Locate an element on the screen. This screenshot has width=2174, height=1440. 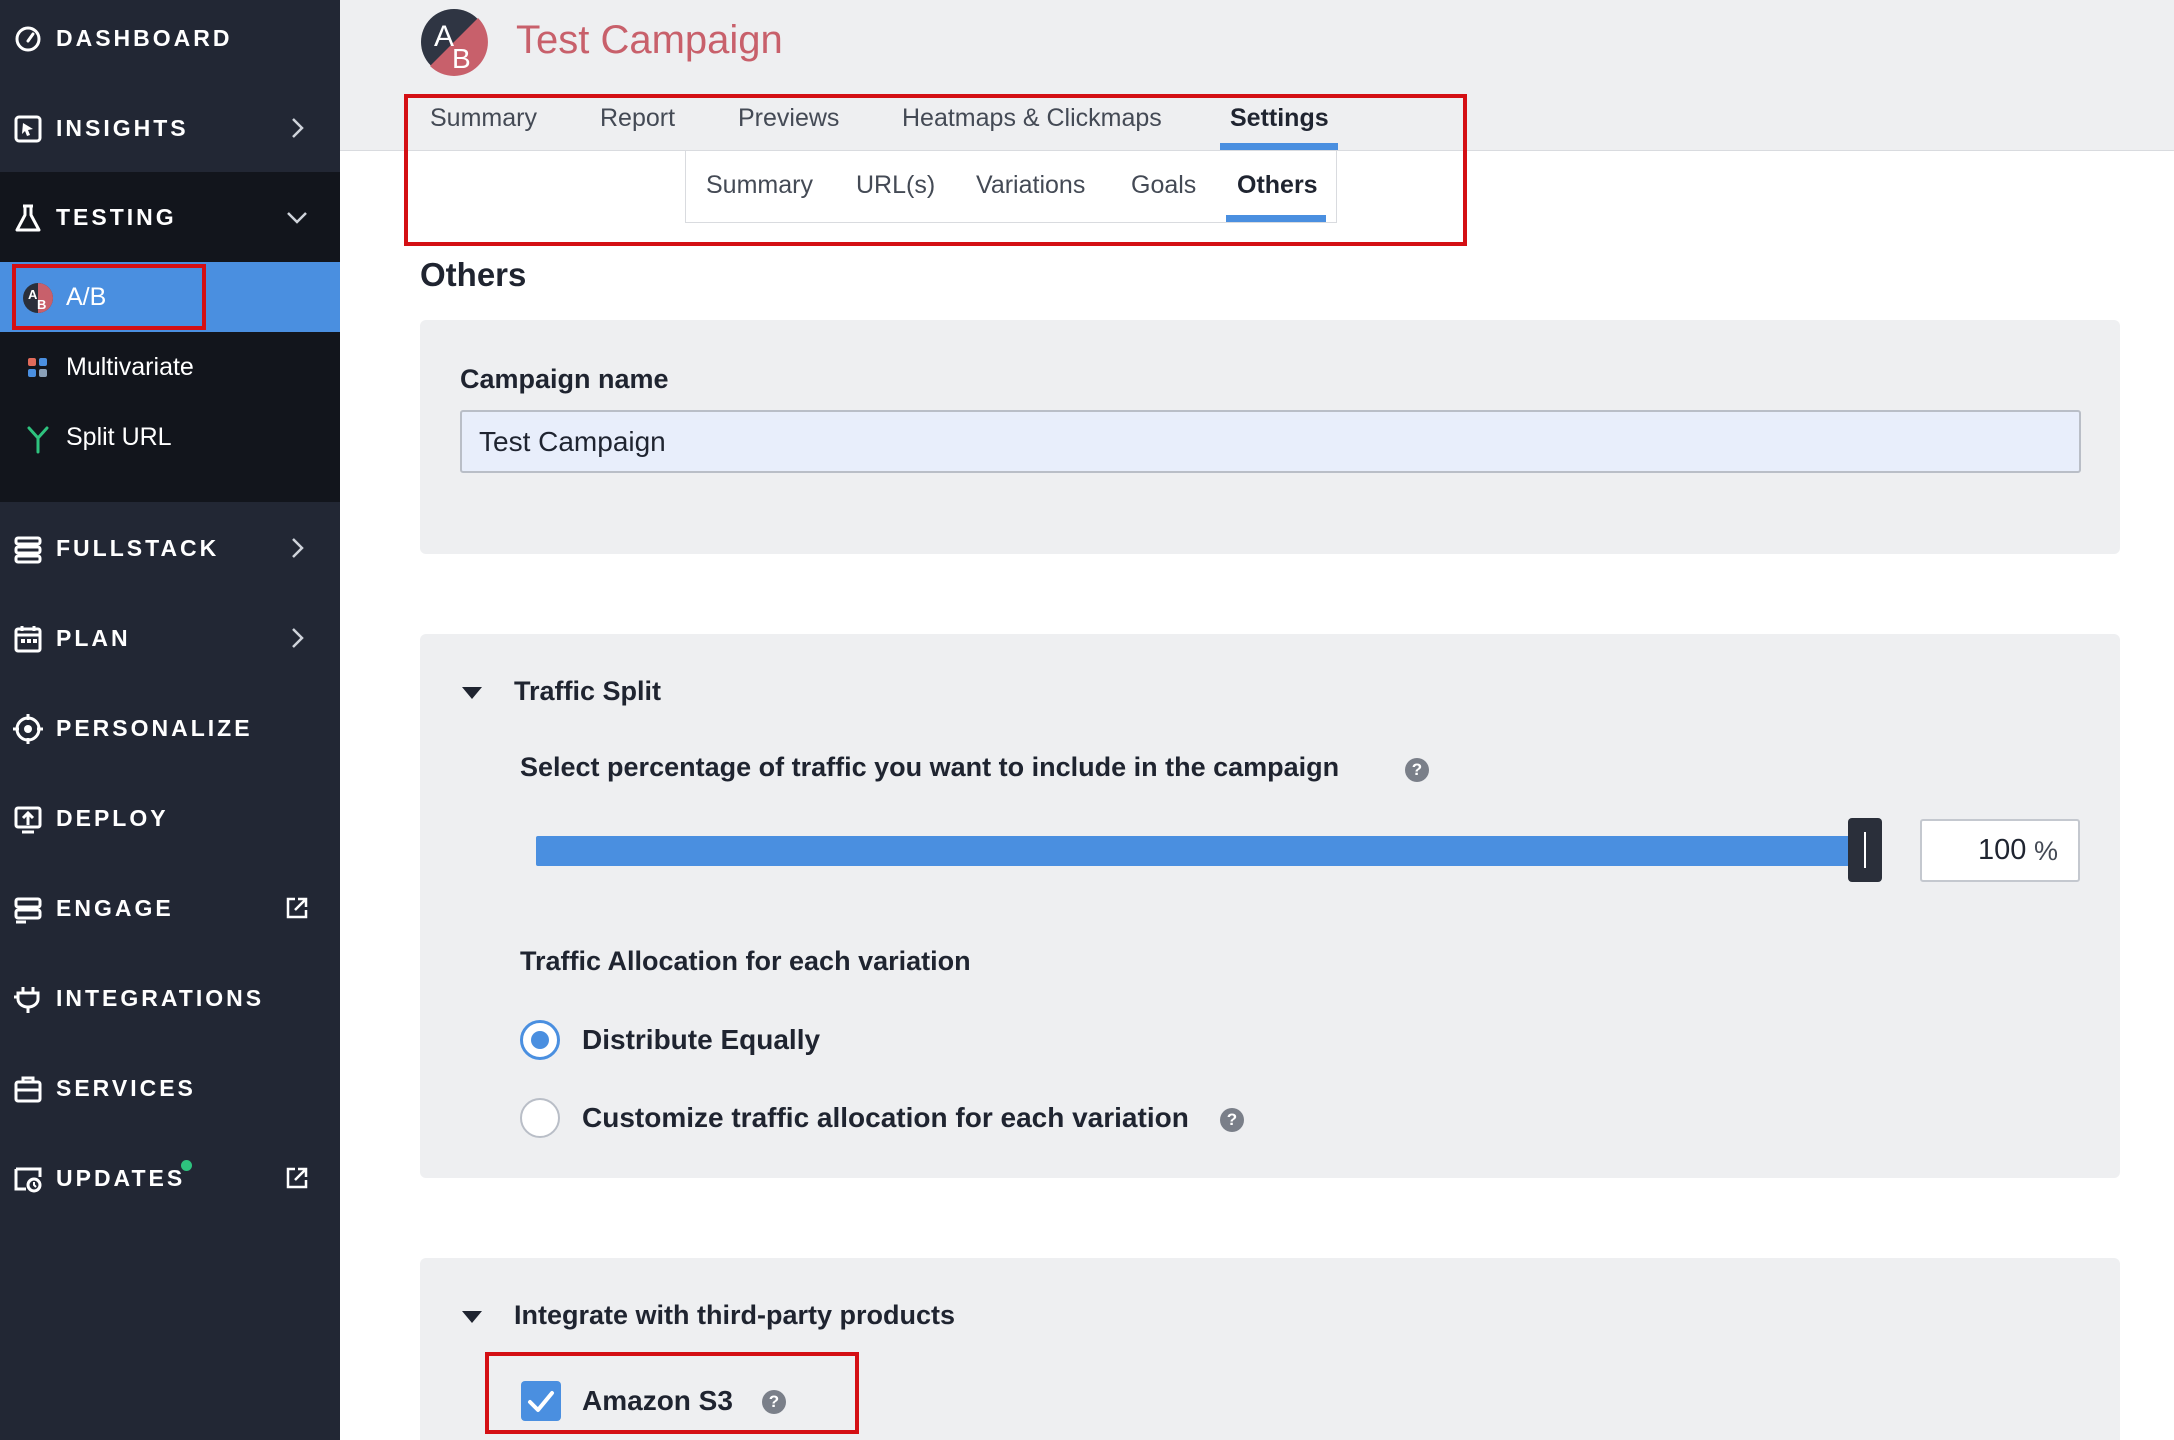
sidebar-item-fullstack: FULLSTACK is located at coordinates (170, 548).